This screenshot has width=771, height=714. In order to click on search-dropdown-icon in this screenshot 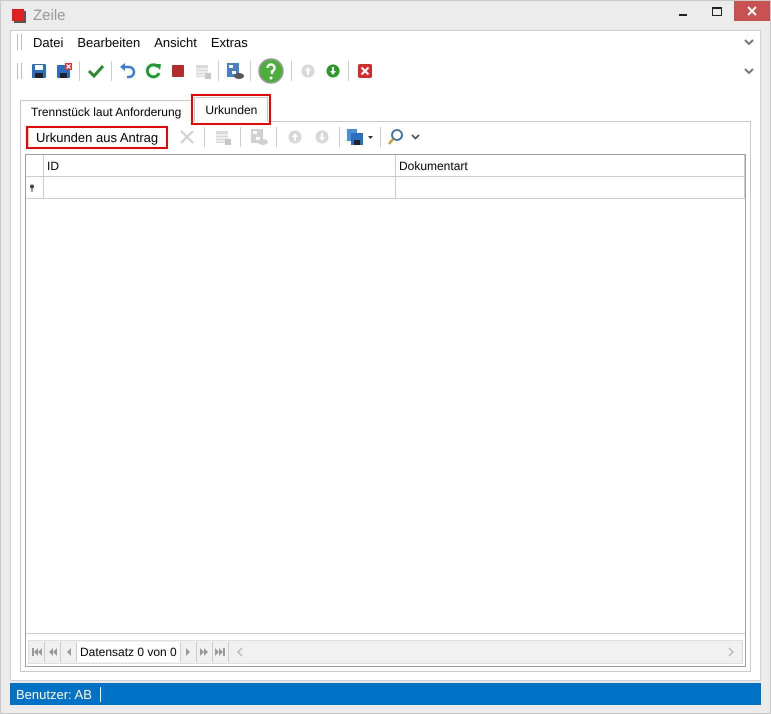, I will do `click(404, 137)`.